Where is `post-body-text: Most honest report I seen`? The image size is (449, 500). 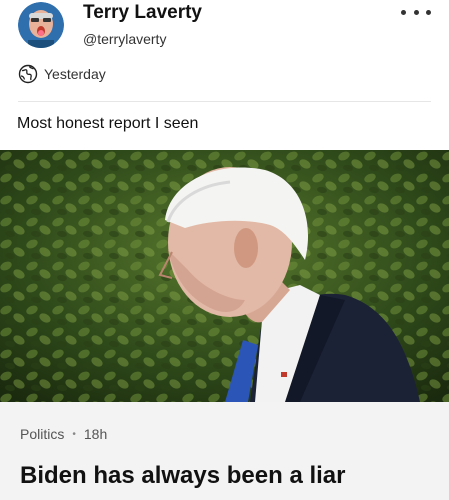 post-body-text: Most honest report I seen is located at coordinates (108, 123).